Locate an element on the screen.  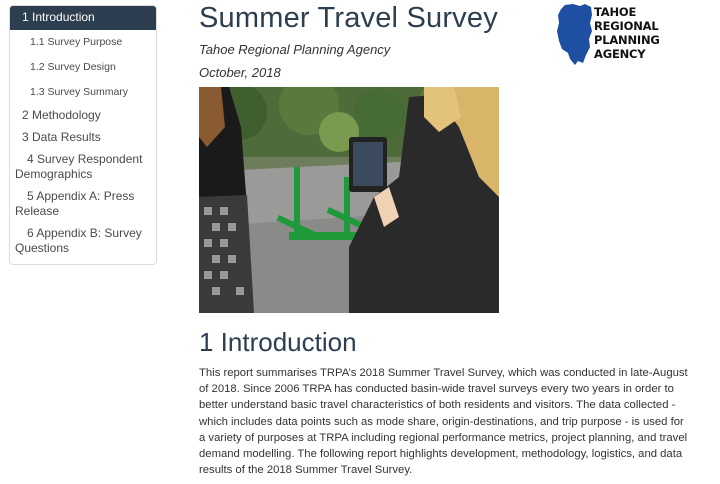
trpa-logo: TAHOE REGIONAL PLANNING AGENCY is located at coordinates (611, 34).